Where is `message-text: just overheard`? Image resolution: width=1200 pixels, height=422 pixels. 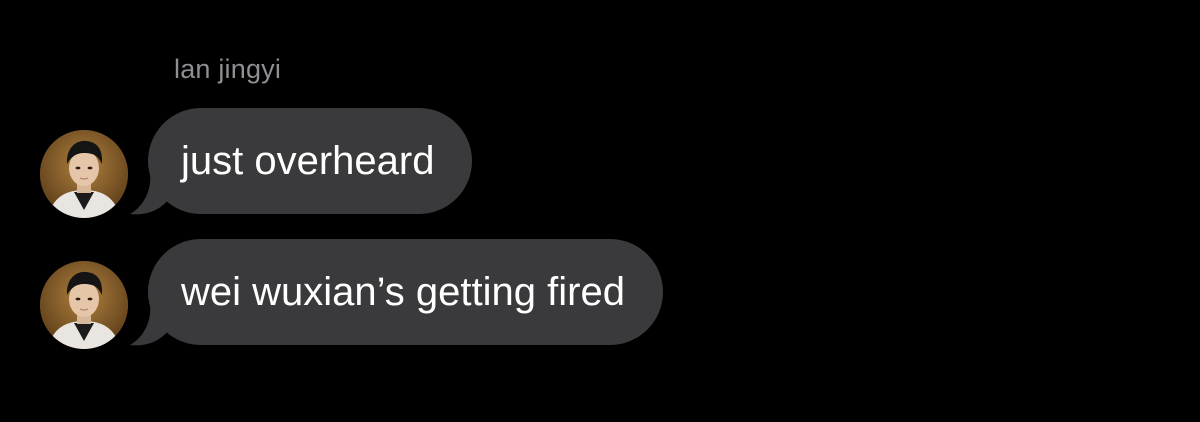
message-text: just overheard is located at coordinates (308, 161).